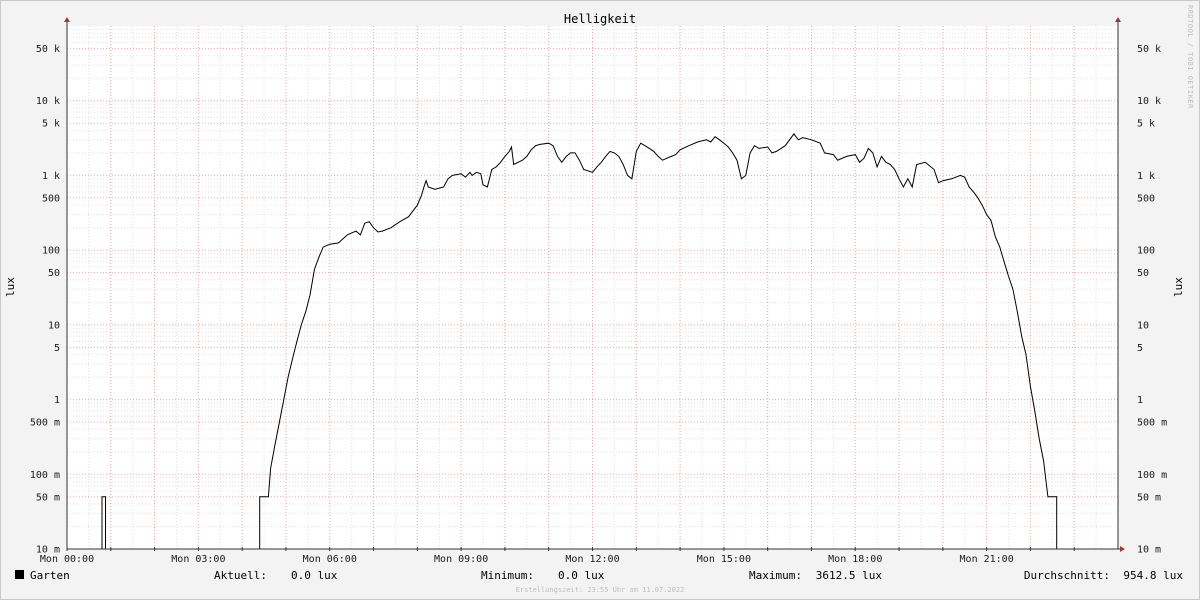  What do you see at coordinates (1143, 325) in the screenshot?
I see `y-tick-label-right: 10` at bounding box center [1143, 325].